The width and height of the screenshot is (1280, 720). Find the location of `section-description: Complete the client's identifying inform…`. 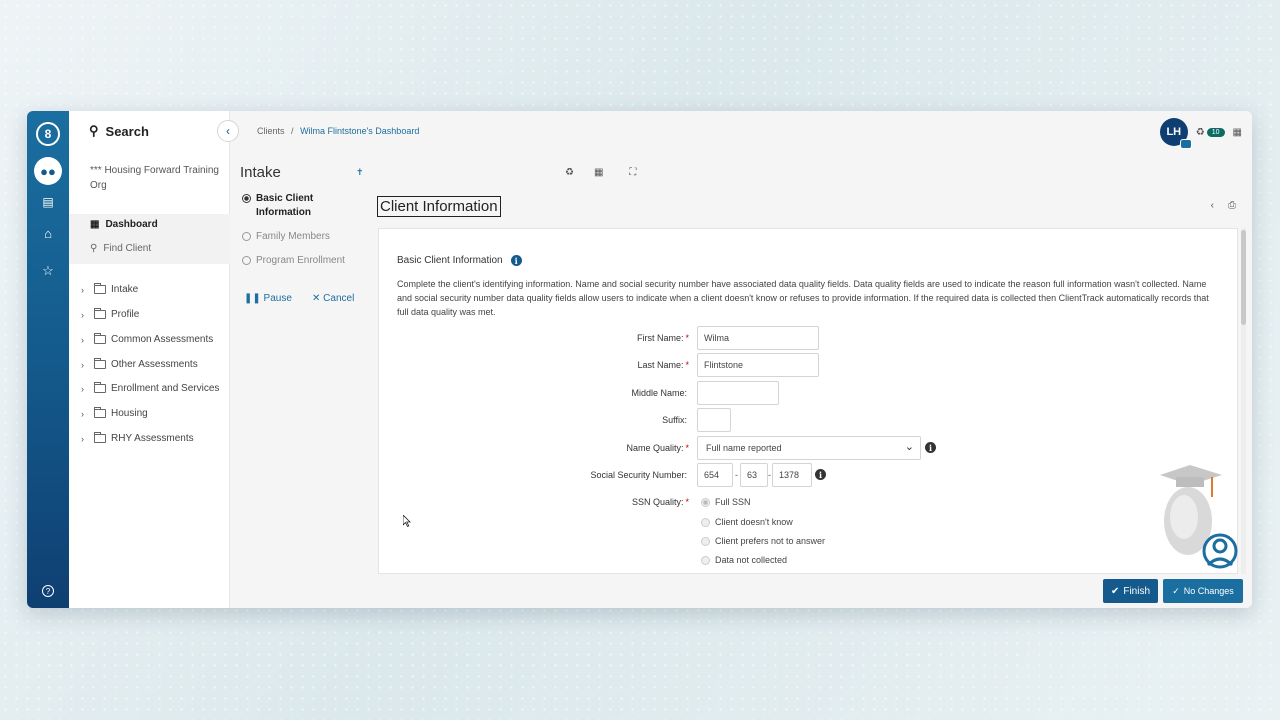

section-description: Complete the client's identifying inform… is located at coordinates (803, 298).